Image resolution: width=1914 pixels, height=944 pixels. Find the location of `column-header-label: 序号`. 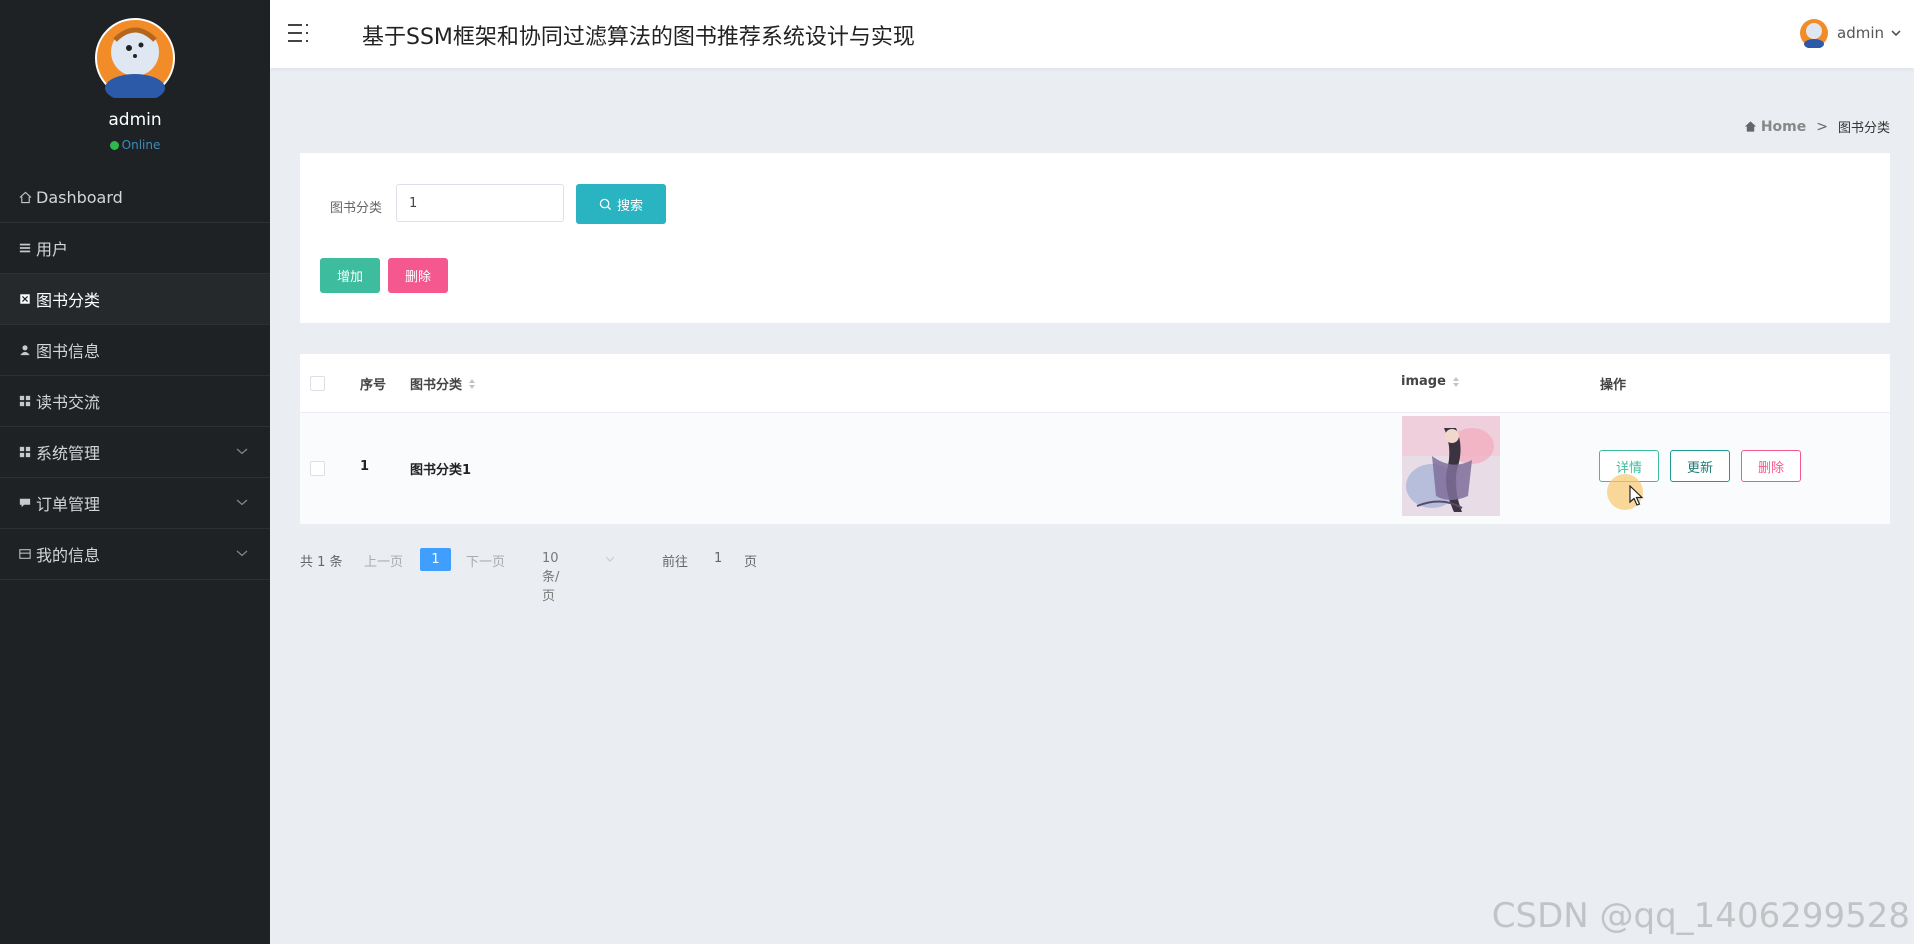

column-header-label: 序号 is located at coordinates (373, 385).